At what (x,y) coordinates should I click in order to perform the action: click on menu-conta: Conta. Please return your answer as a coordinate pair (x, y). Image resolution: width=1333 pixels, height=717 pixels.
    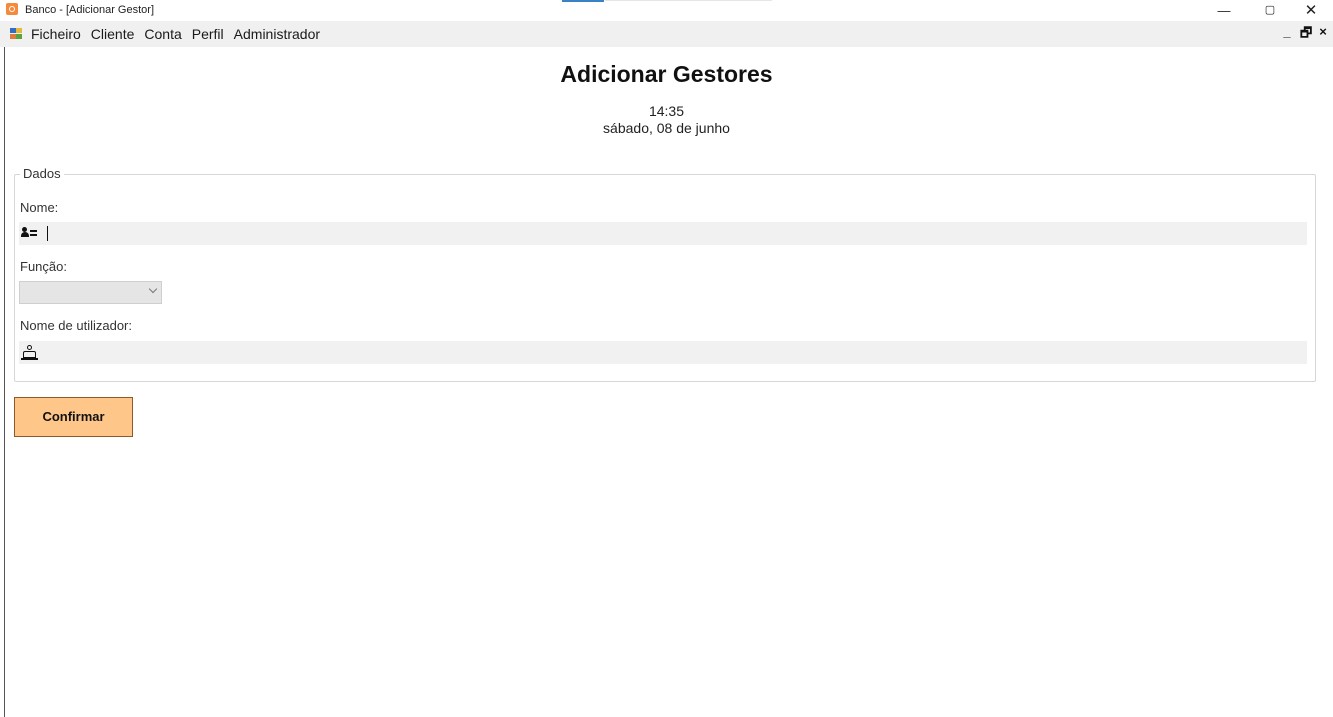
    Looking at the image, I should click on (162, 34).